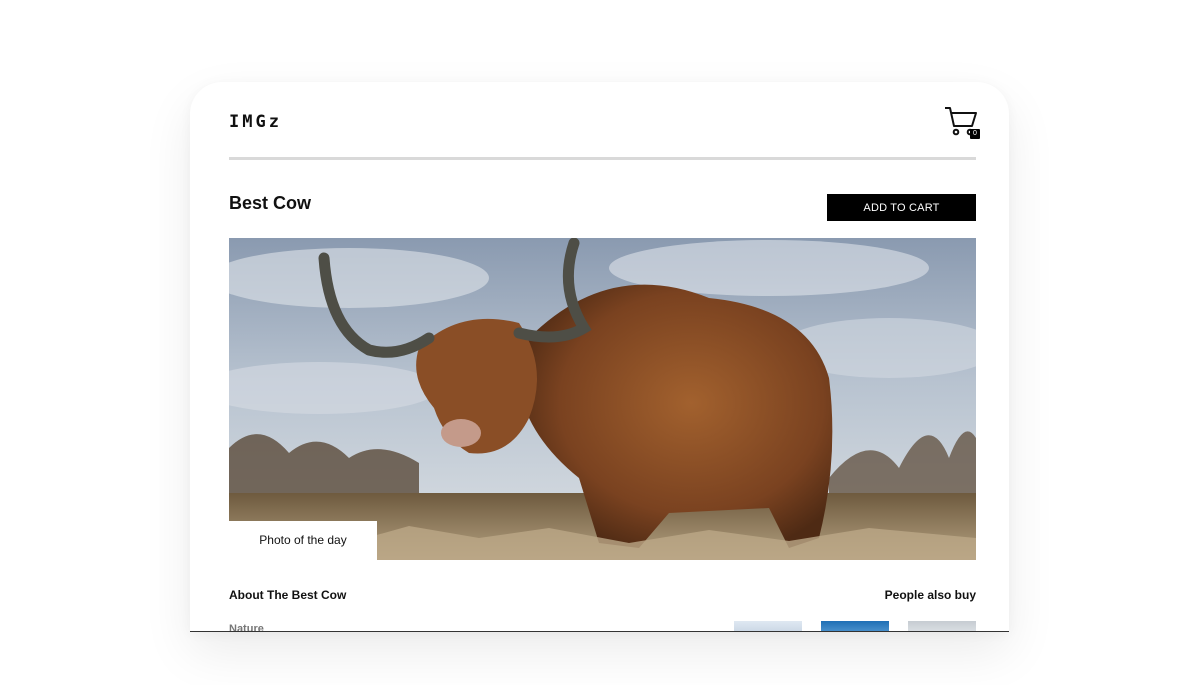  Describe the element at coordinates (602, 158) in the screenshot. I see `header-divider` at that location.